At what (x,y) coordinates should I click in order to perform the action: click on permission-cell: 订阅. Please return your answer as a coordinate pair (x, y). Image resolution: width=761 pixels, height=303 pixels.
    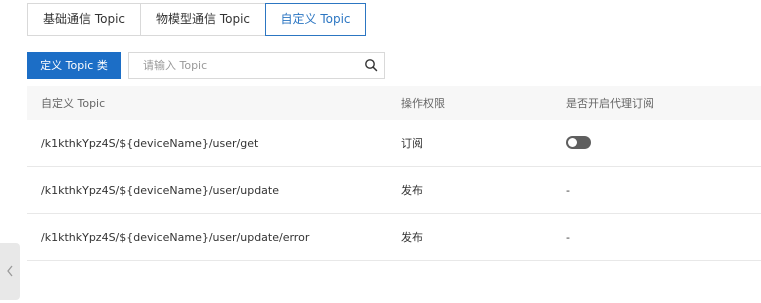
    Looking at the image, I should click on (412, 143).